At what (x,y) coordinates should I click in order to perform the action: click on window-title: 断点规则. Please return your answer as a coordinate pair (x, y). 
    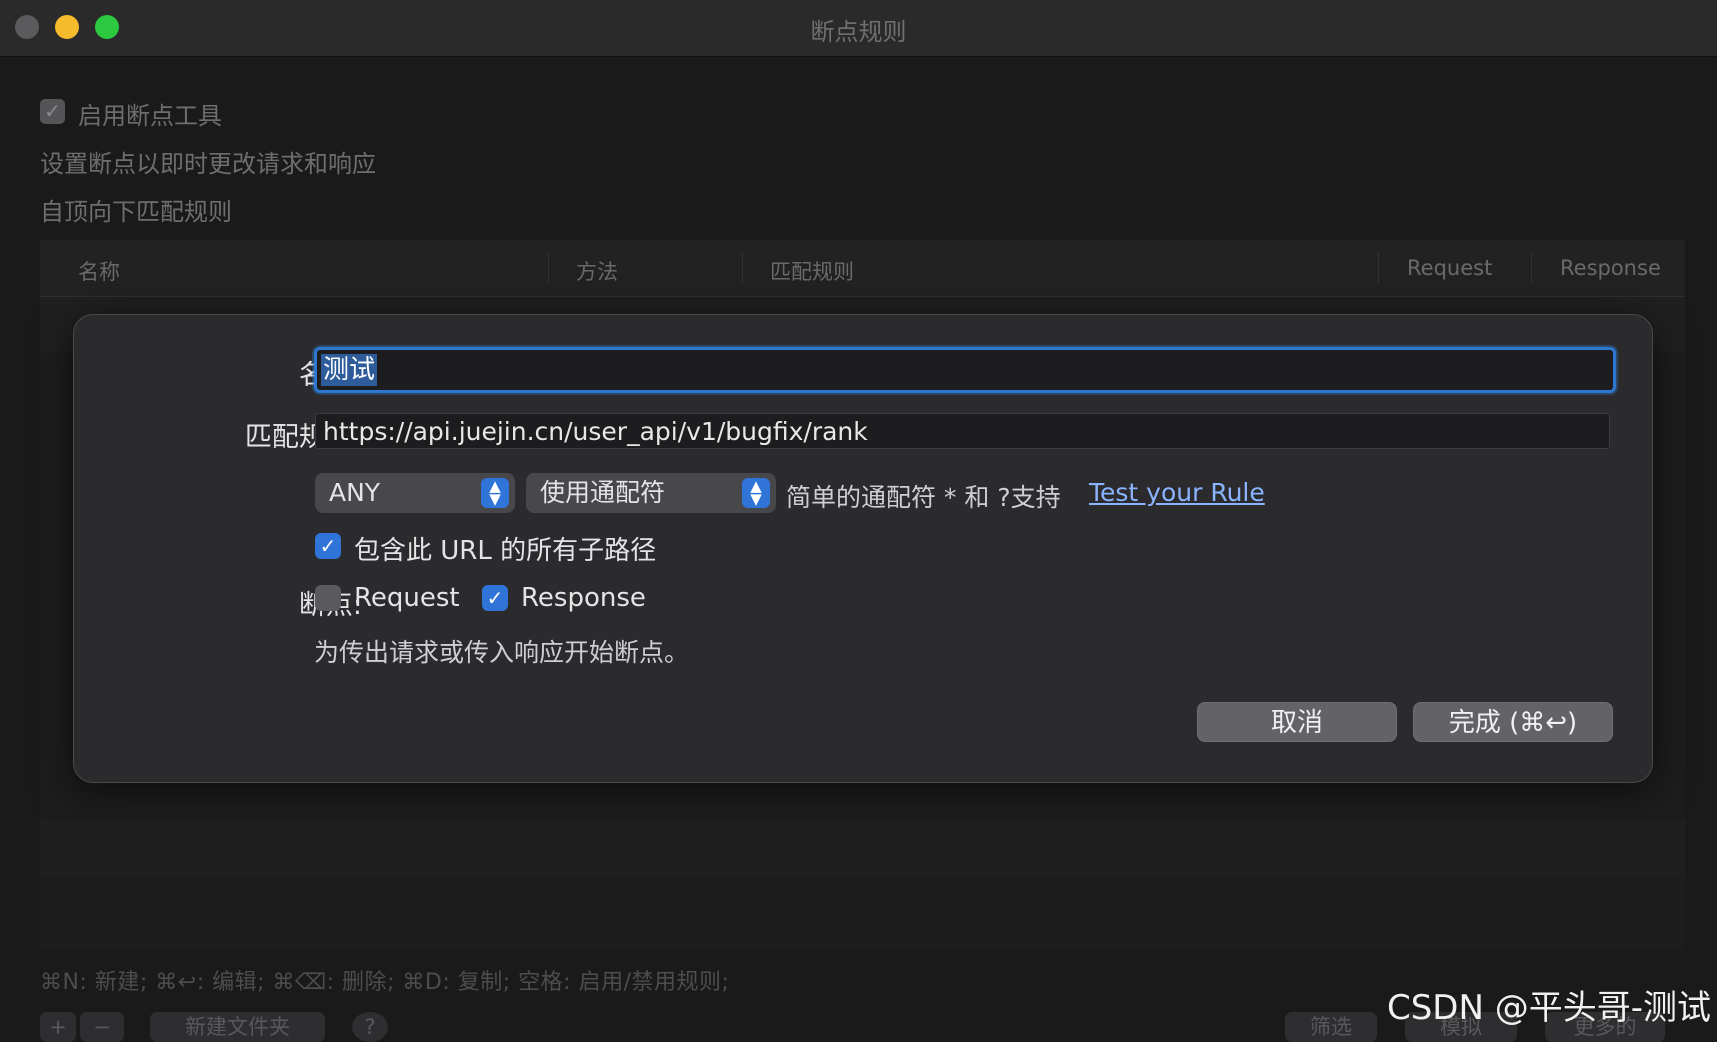
    Looking at the image, I should click on (858, 32).